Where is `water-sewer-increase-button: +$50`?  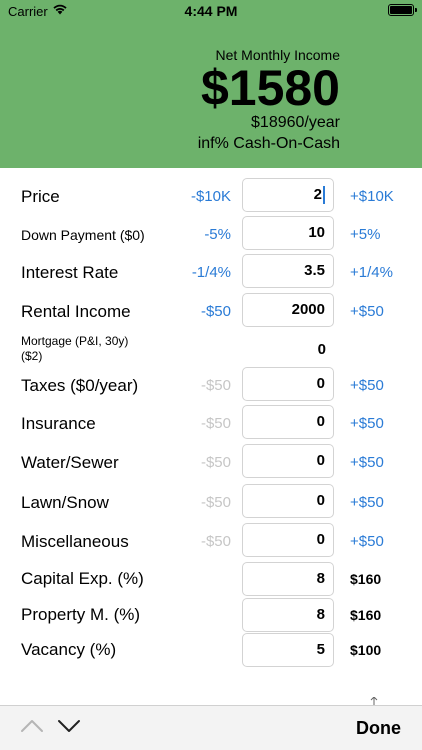 water-sewer-increase-button: +$50 is located at coordinates (367, 462).